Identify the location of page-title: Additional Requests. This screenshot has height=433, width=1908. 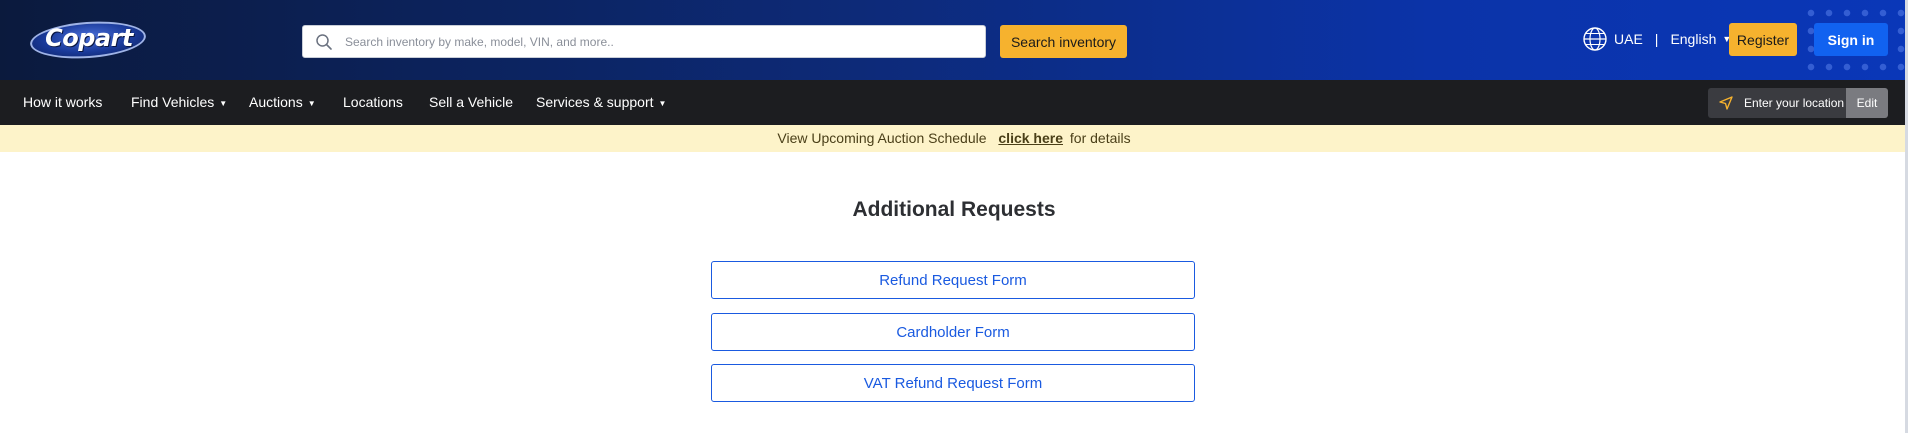
(954, 209).